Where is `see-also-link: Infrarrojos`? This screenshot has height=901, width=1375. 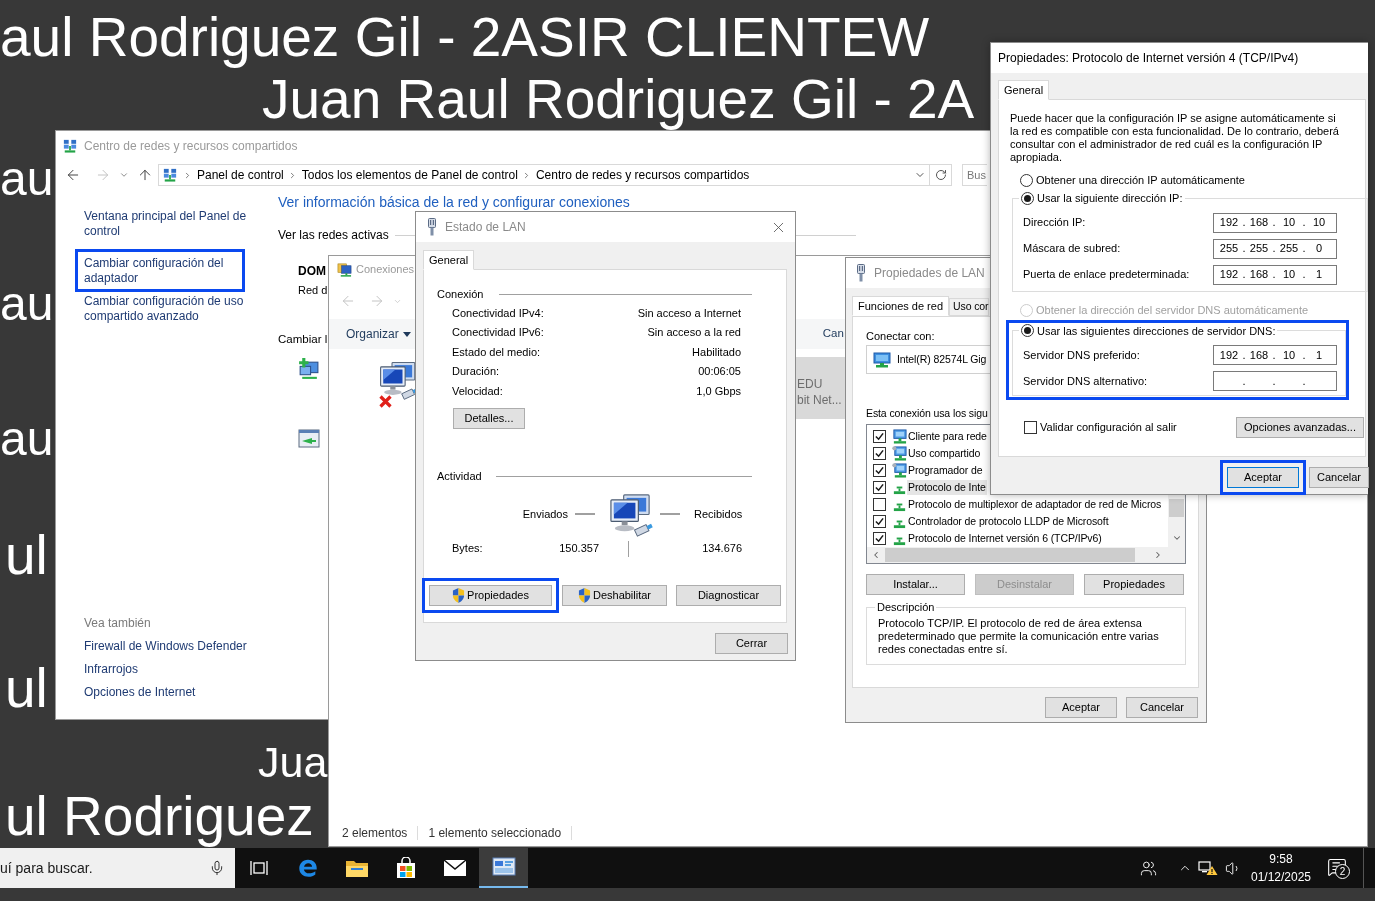
see-also-link: Infrarrojos is located at coordinates (111, 669).